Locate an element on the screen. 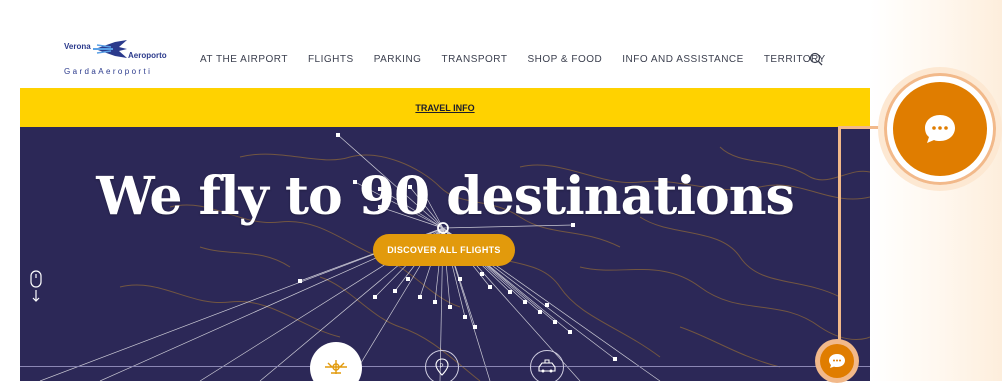 The image size is (1002, 383). chat-launcher-small is located at coordinates (837, 361).